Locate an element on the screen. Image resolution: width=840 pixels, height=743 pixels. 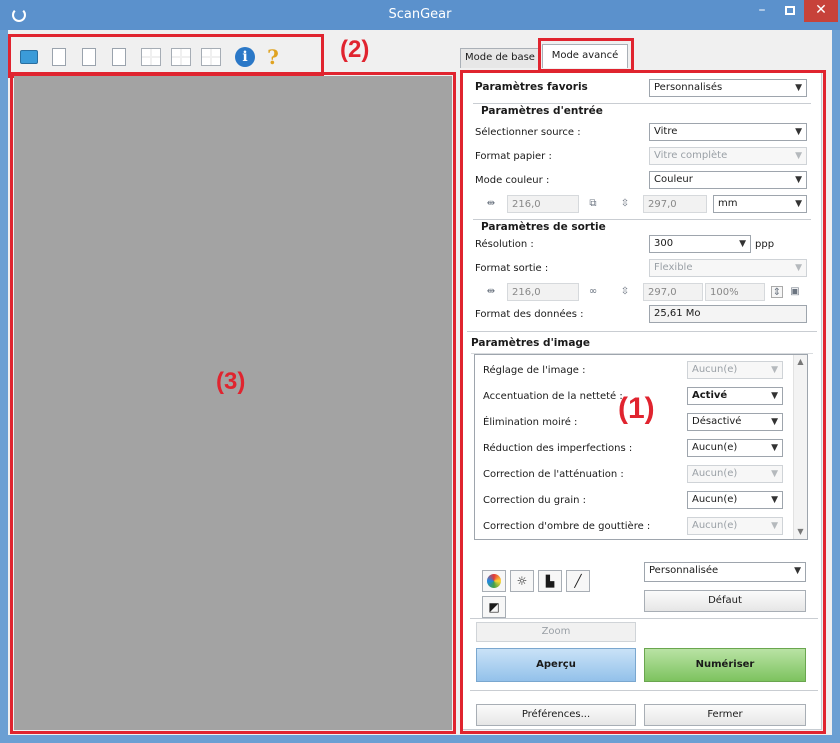
callout-3: (3) is located at coordinates (231, 381).